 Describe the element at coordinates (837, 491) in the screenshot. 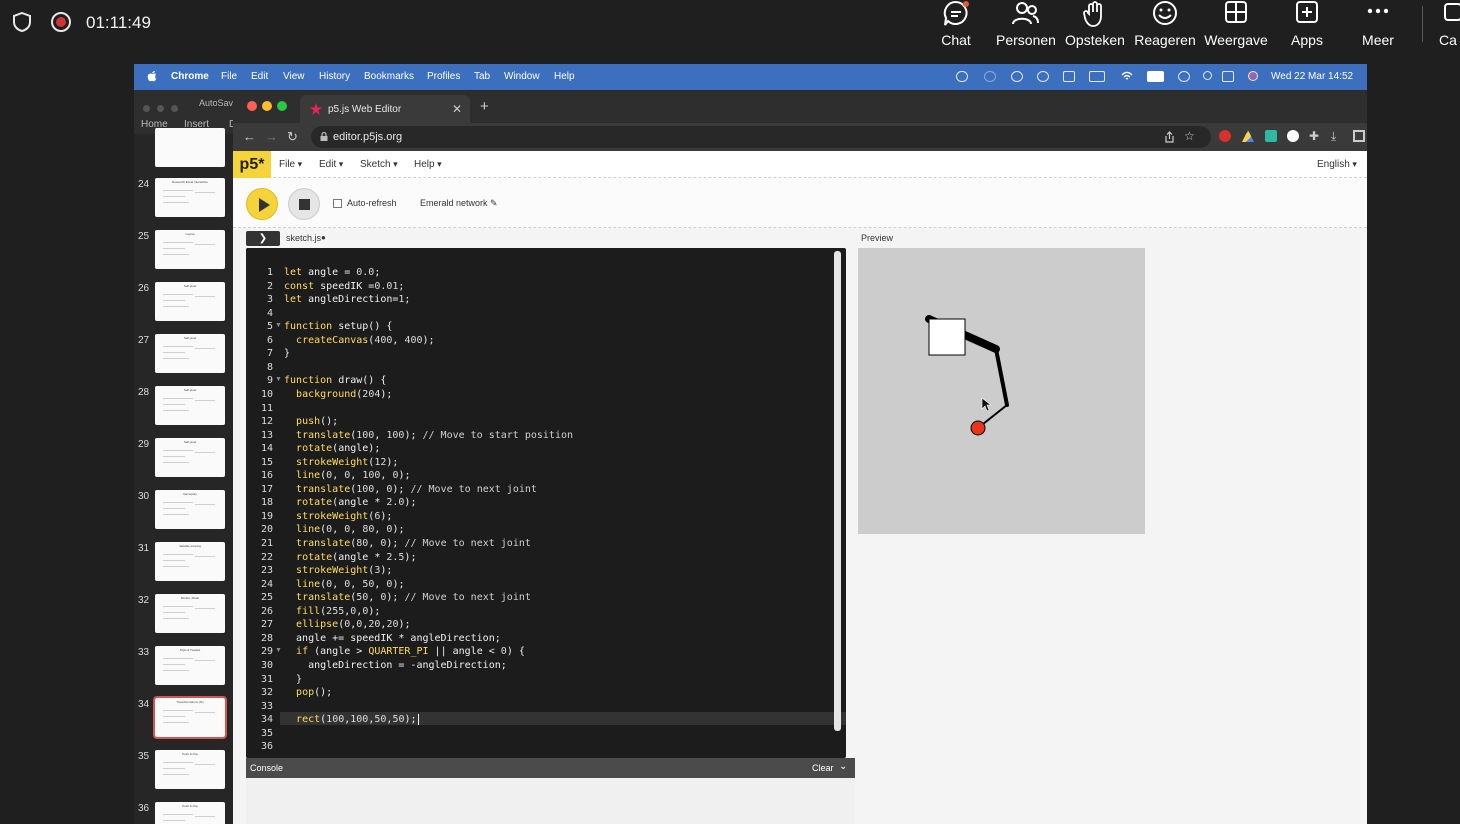

I see `editor-scrollbar` at that location.